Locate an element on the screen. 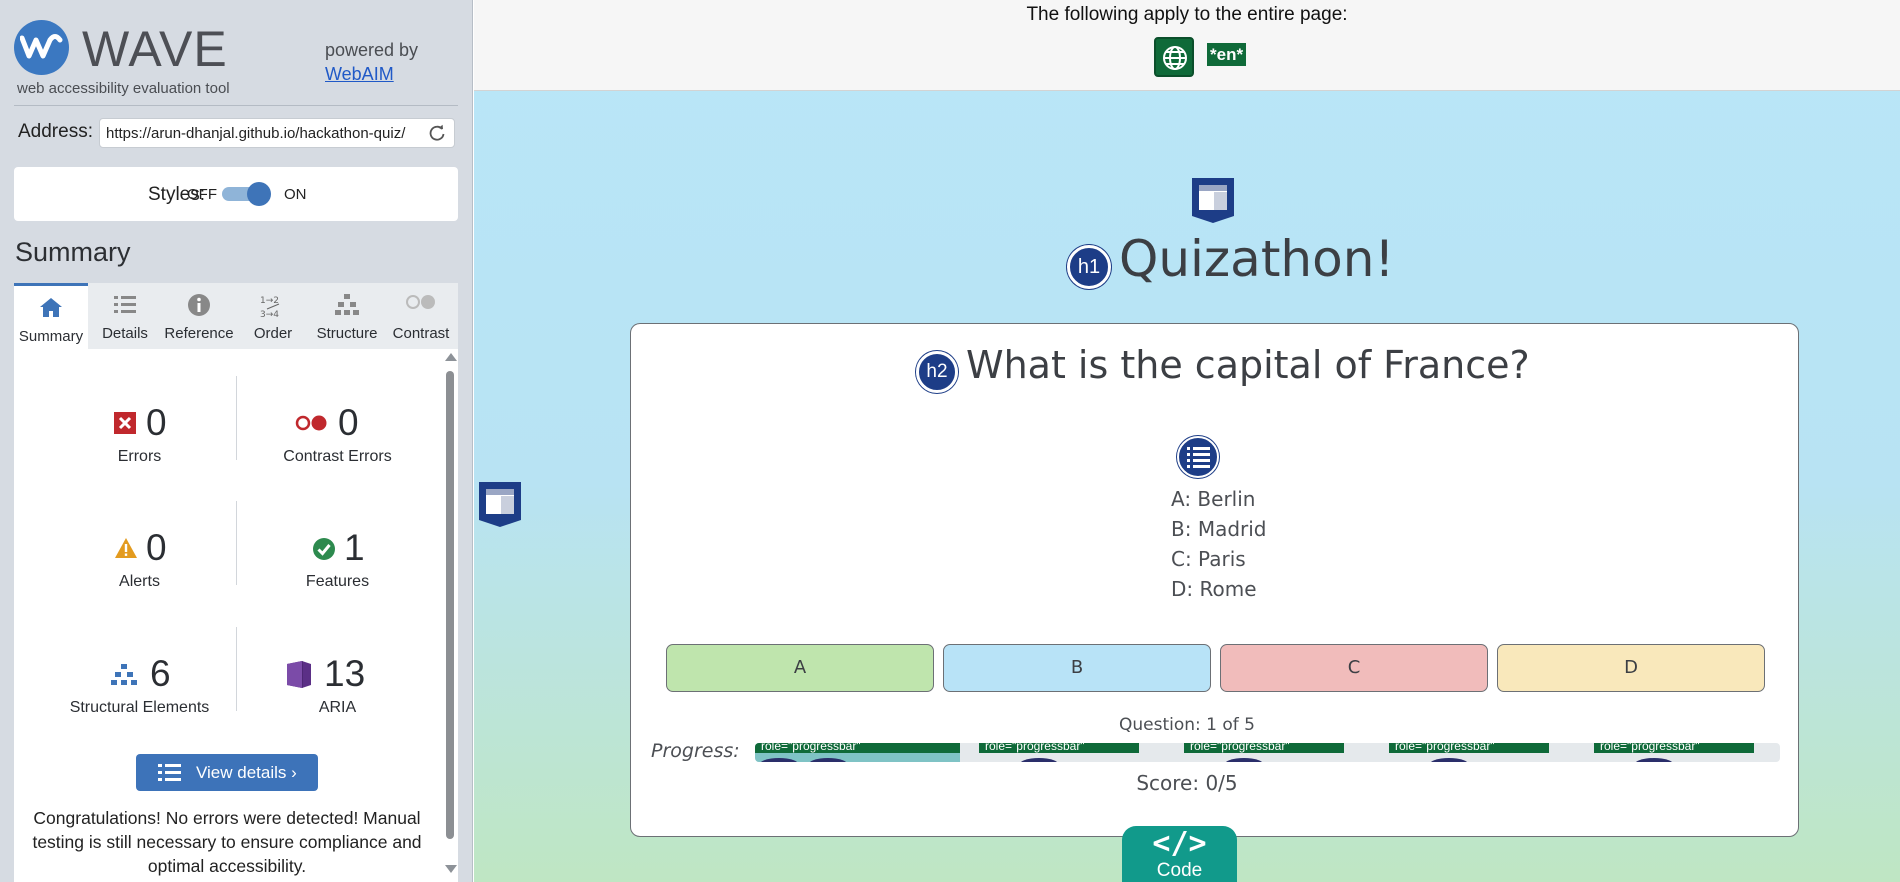  summary-heading: Summary is located at coordinates (73, 252).